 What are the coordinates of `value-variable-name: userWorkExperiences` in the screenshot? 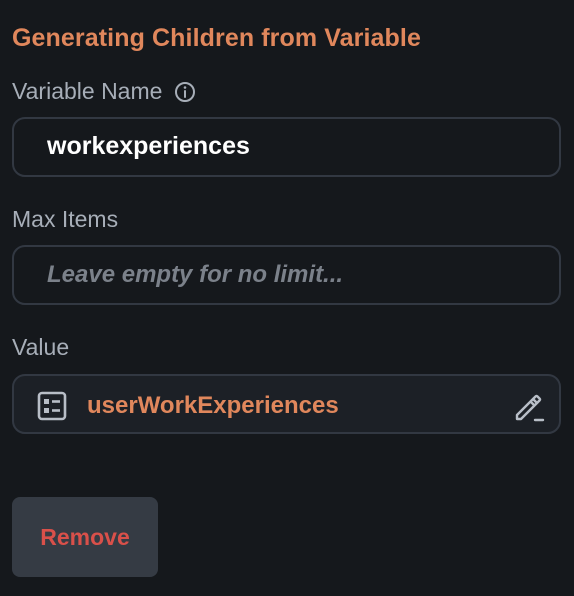 It's located at (213, 405).